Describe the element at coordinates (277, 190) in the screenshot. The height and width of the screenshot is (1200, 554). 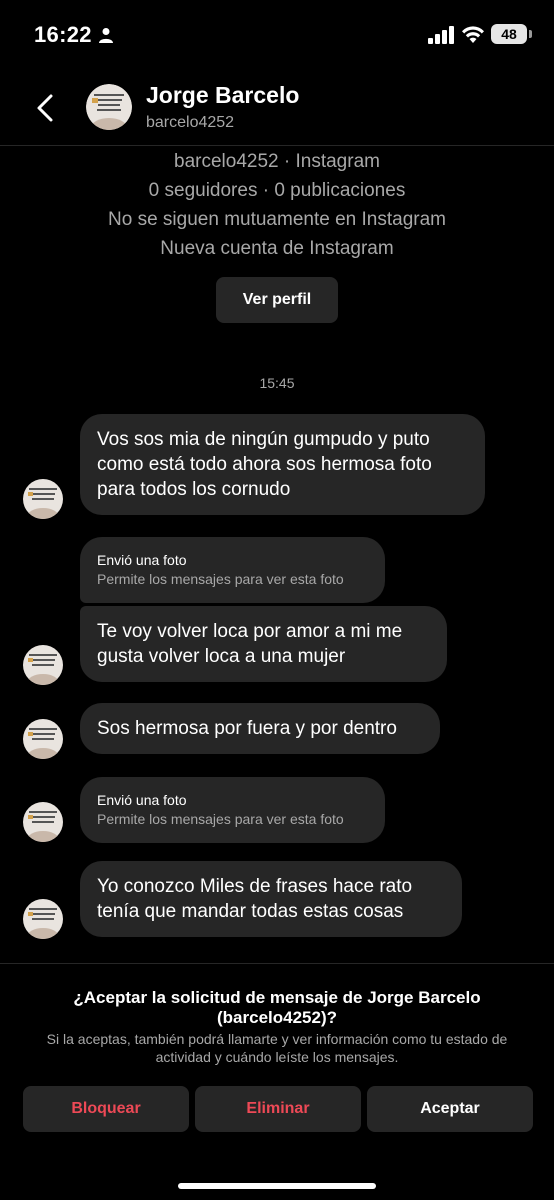
I see `profile-stats-line: 0 seguidores · 0 publicaciones` at that location.